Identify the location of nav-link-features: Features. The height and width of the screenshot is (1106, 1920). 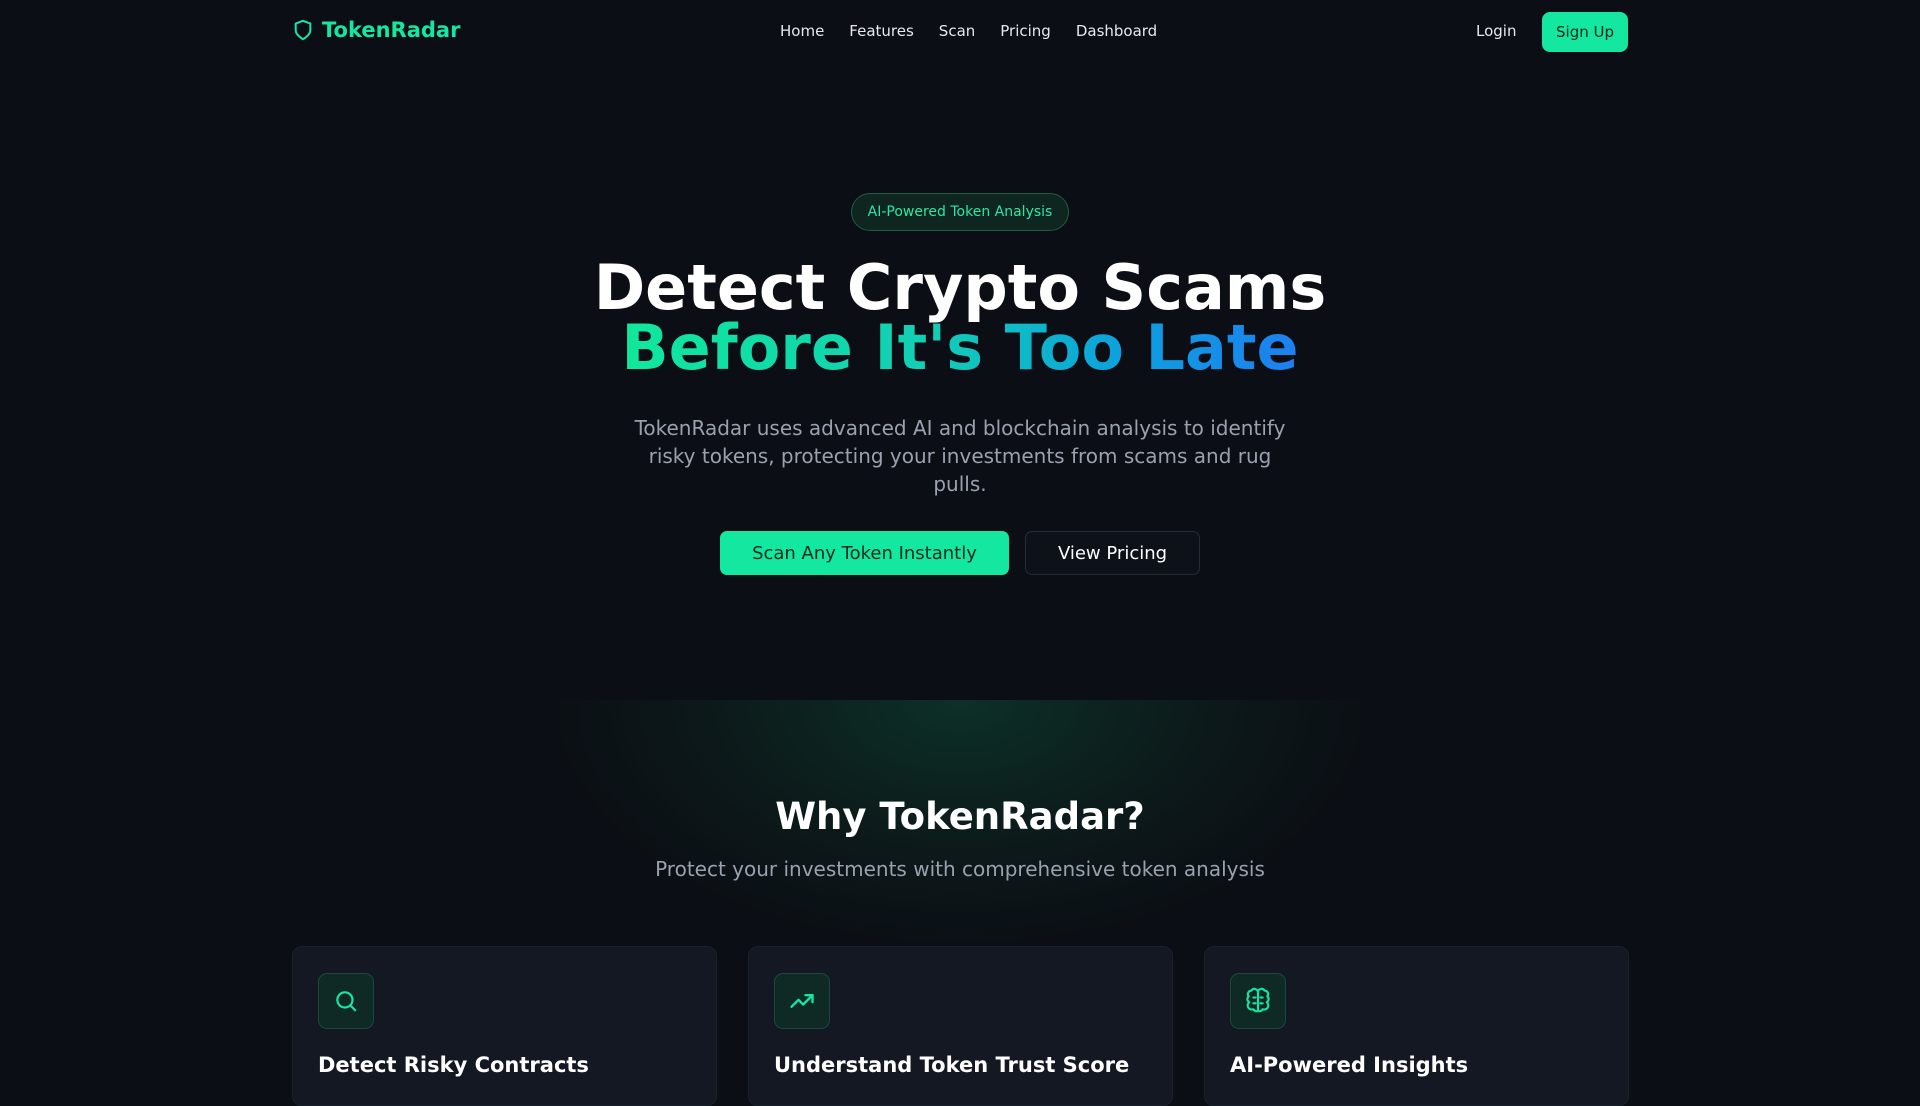
(881, 31).